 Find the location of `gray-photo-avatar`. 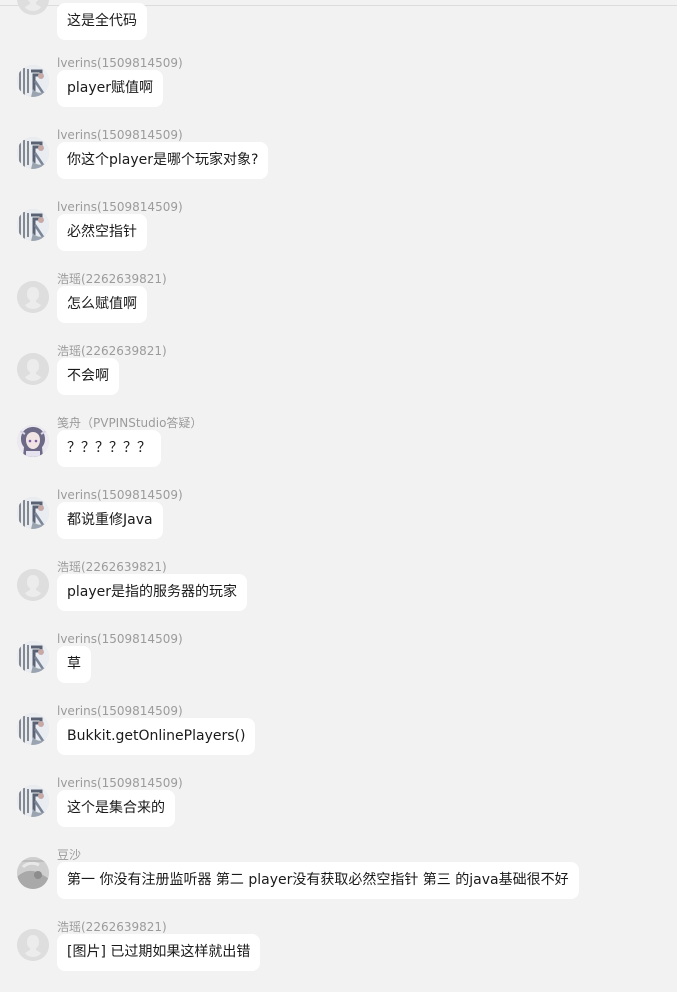

gray-photo-avatar is located at coordinates (33, 873).